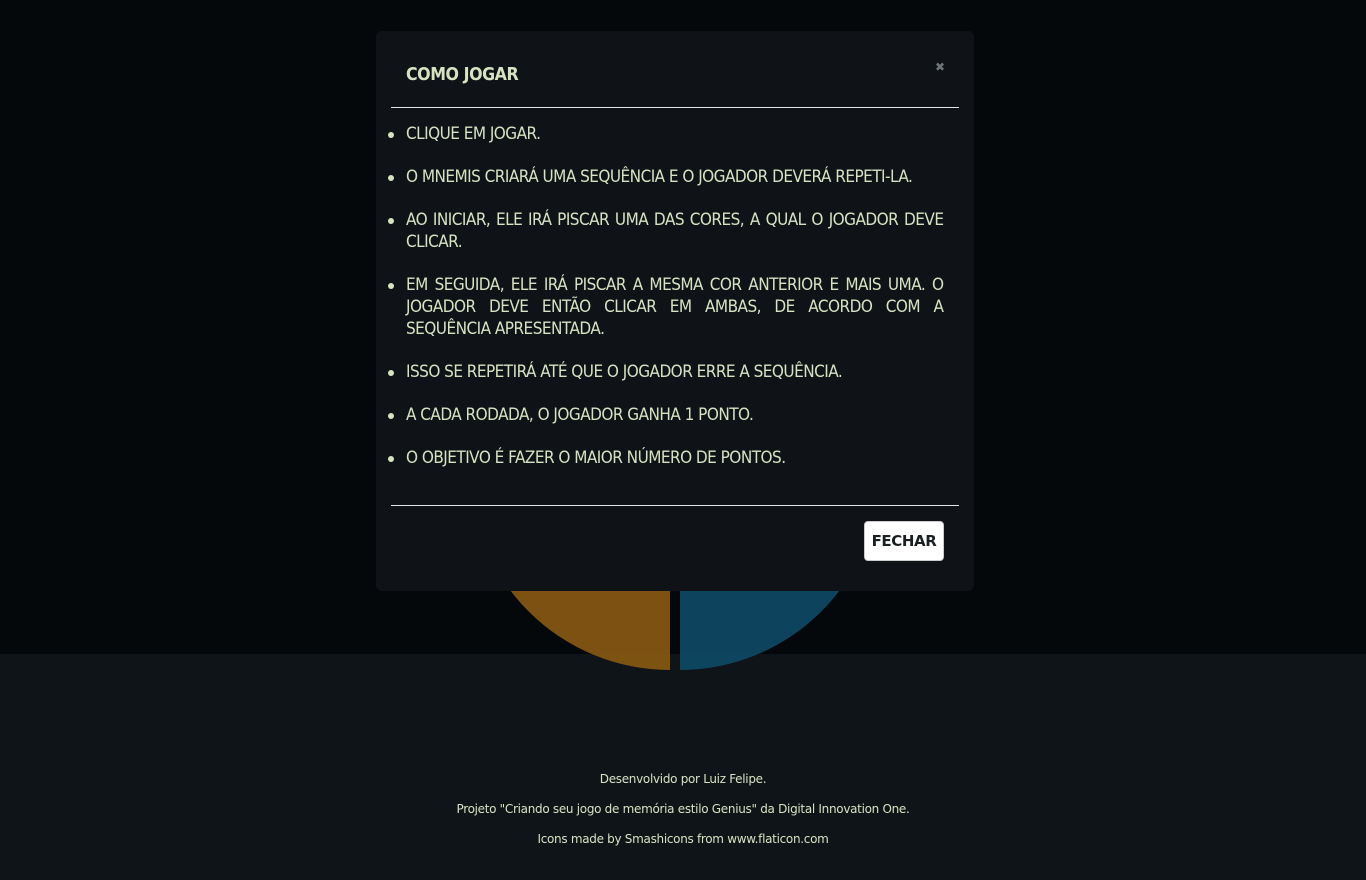 The image size is (1366, 880). What do you see at coordinates (941, 67) in the screenshot?
I see `close-icon: ✖` at bounding box center [941, 67].